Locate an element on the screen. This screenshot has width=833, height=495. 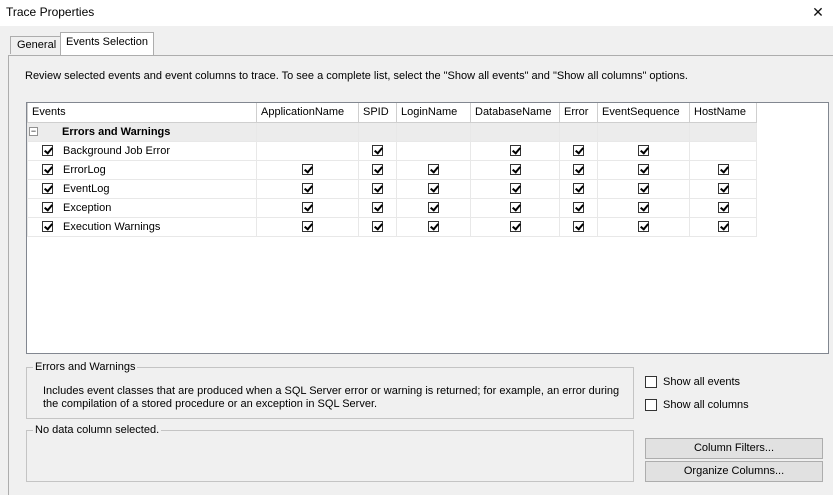
event-row: ErrorLog is located at coordinates (392, 169).